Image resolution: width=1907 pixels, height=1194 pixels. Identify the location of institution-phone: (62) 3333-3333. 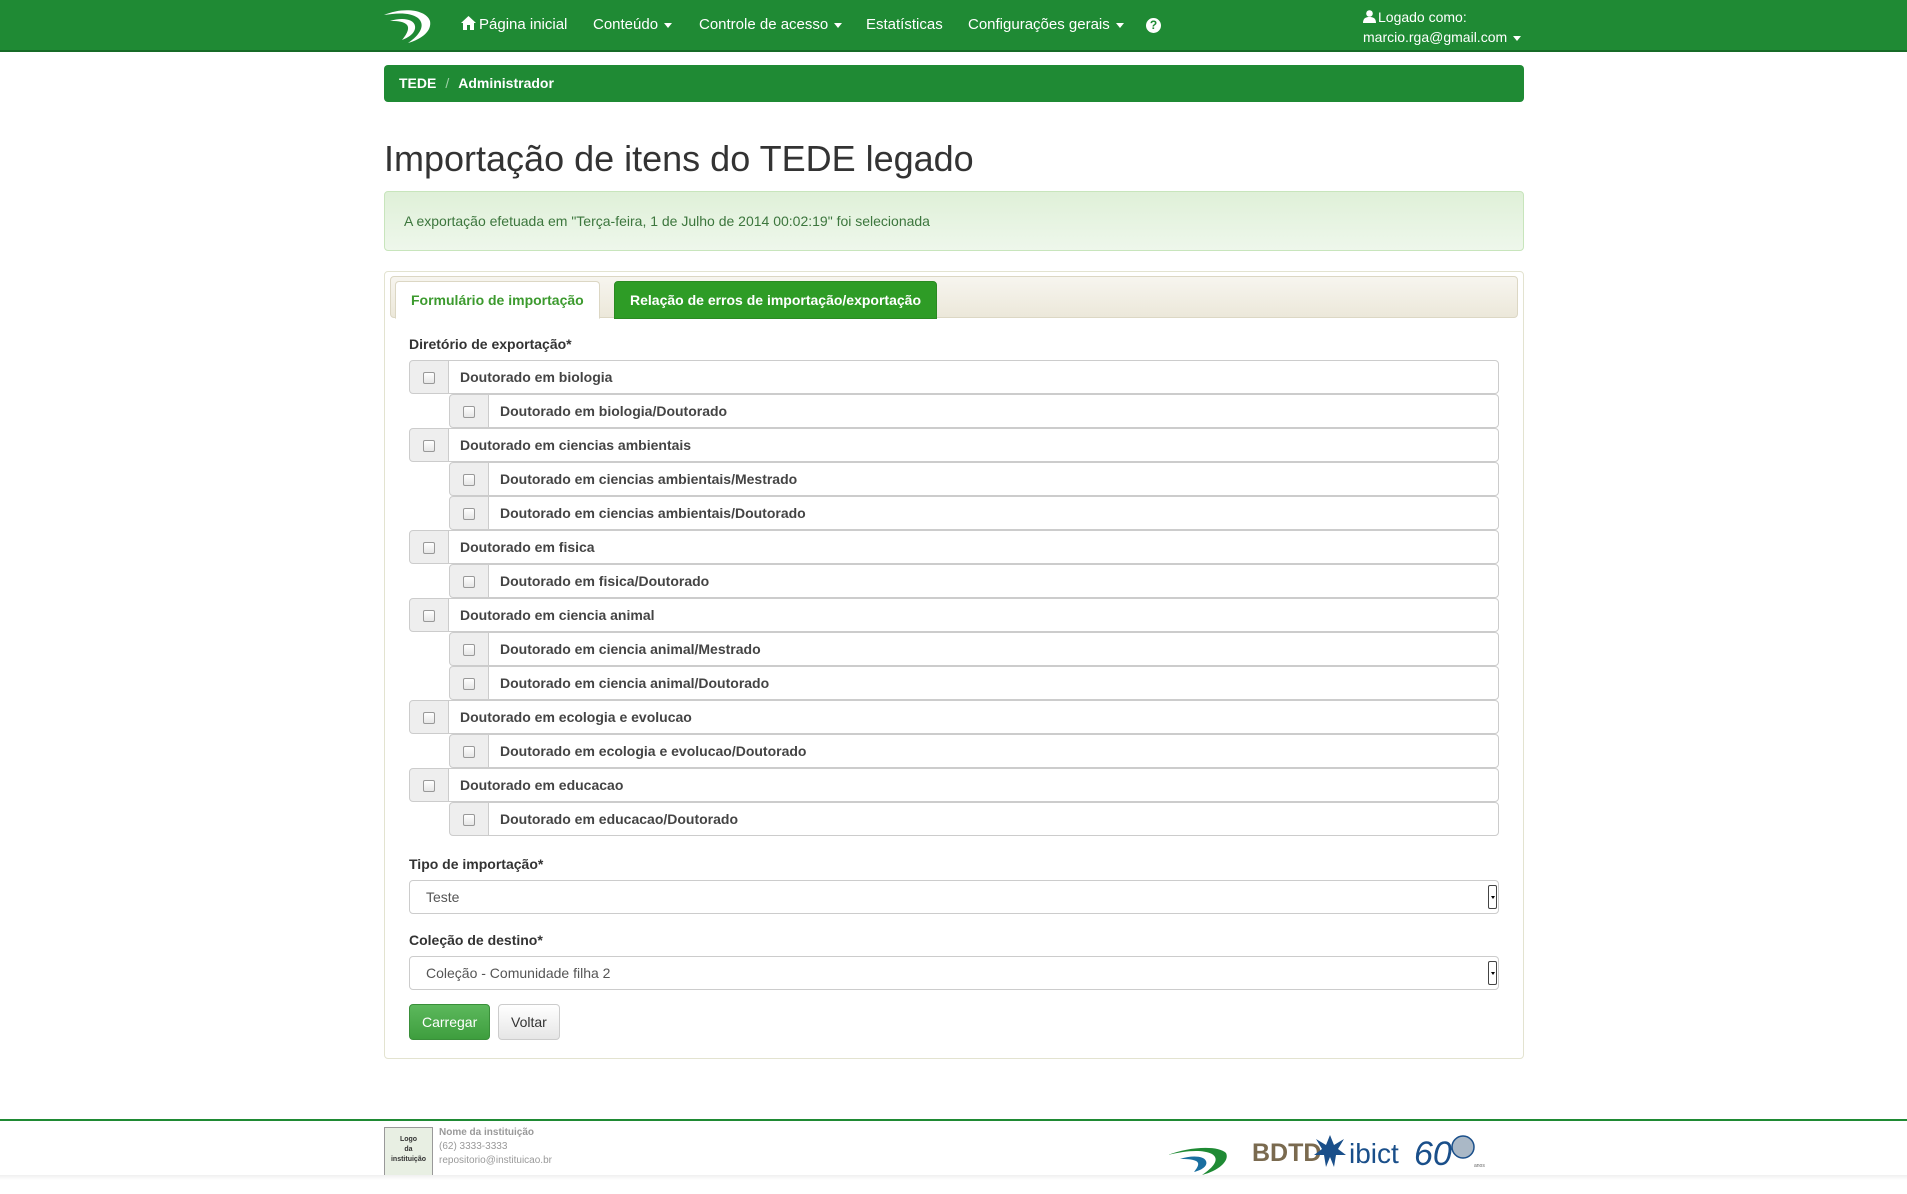
(473, 1146).